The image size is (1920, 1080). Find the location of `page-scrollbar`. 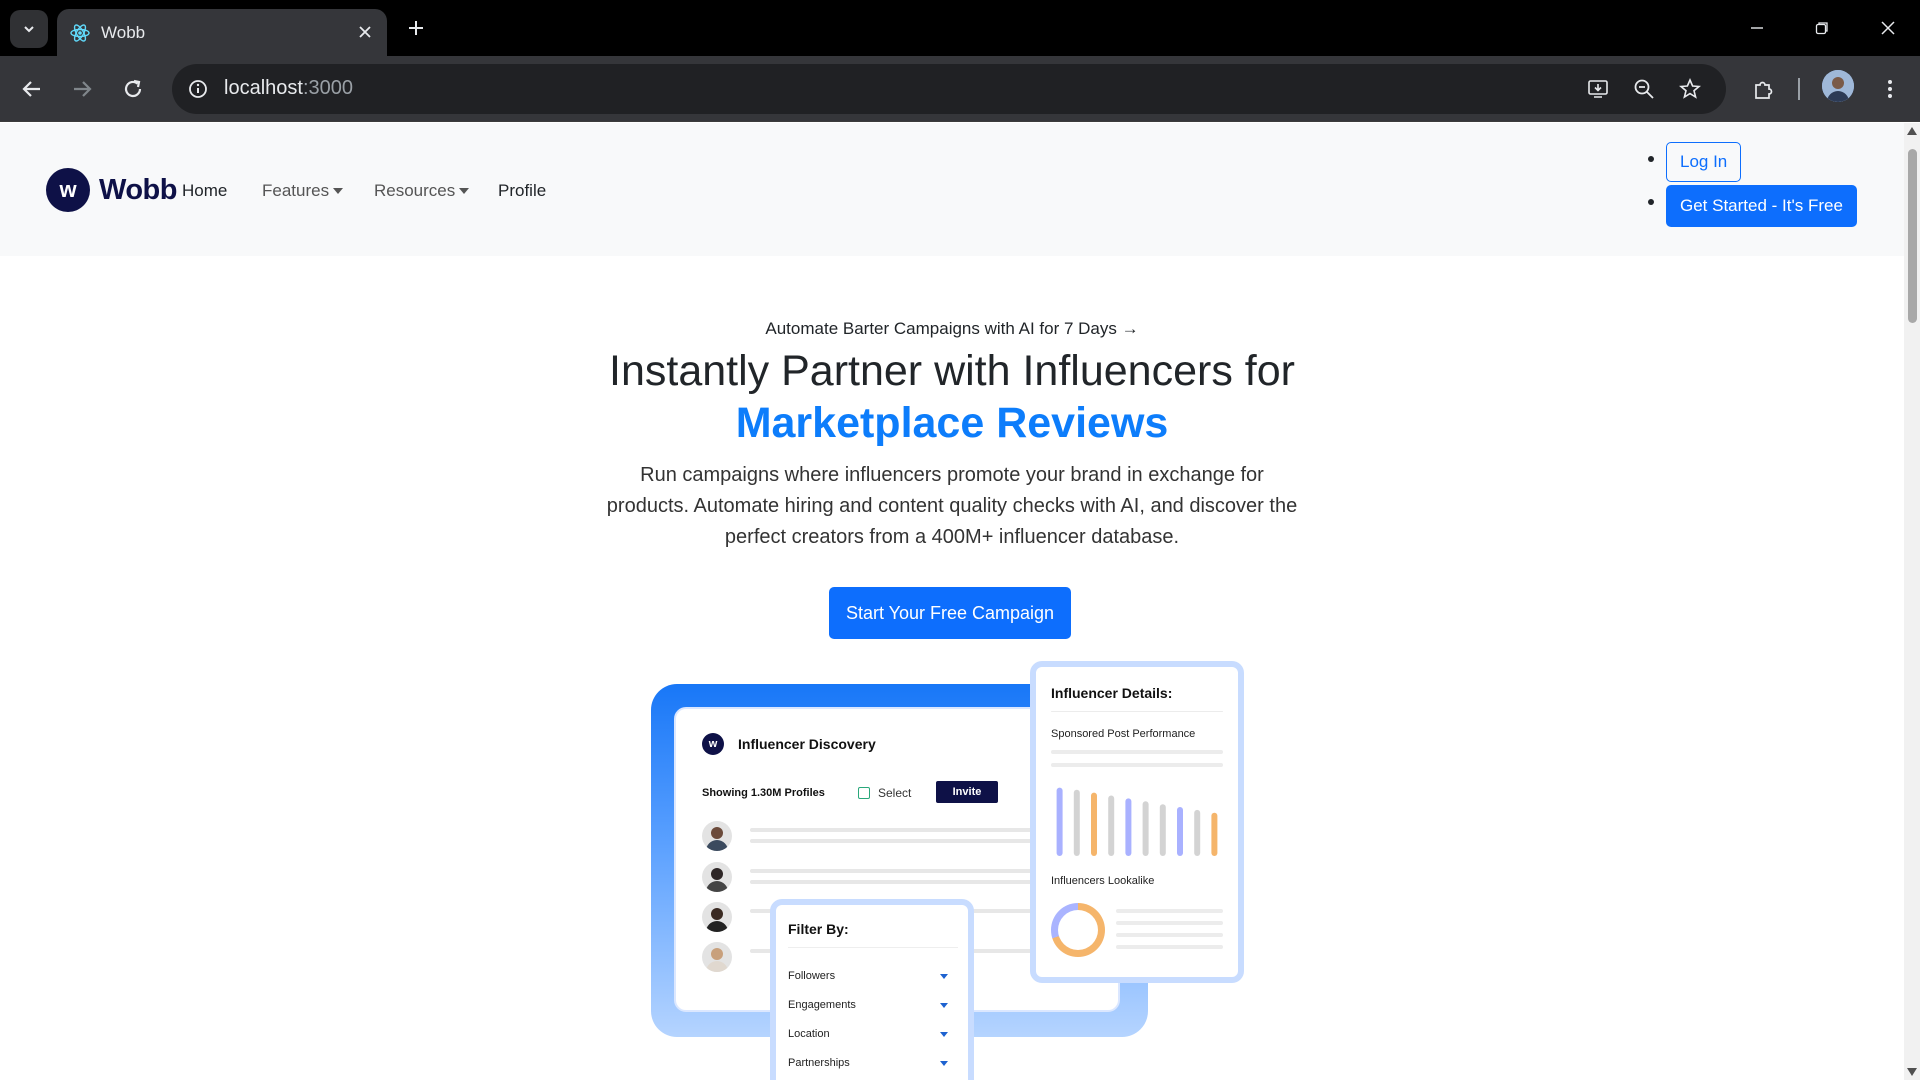

page-scrollbar is located at coordinates (1912, 601).